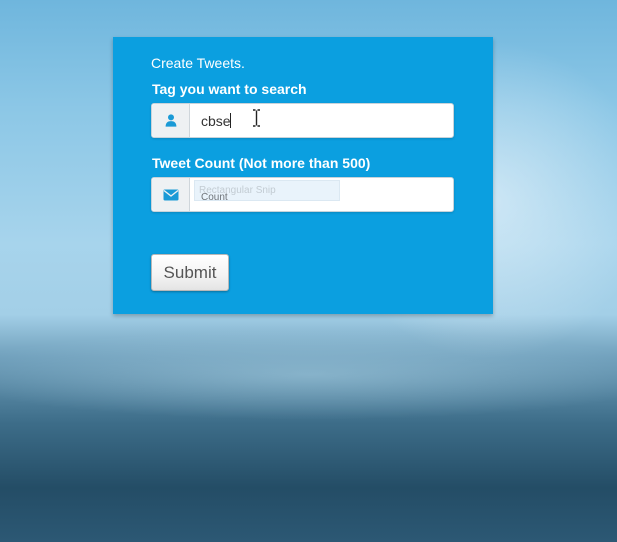 This screenshot has width=617, height=542. Describe the element at coordinates (230, 120) in the screenshot. I see `text-caret` at that location.